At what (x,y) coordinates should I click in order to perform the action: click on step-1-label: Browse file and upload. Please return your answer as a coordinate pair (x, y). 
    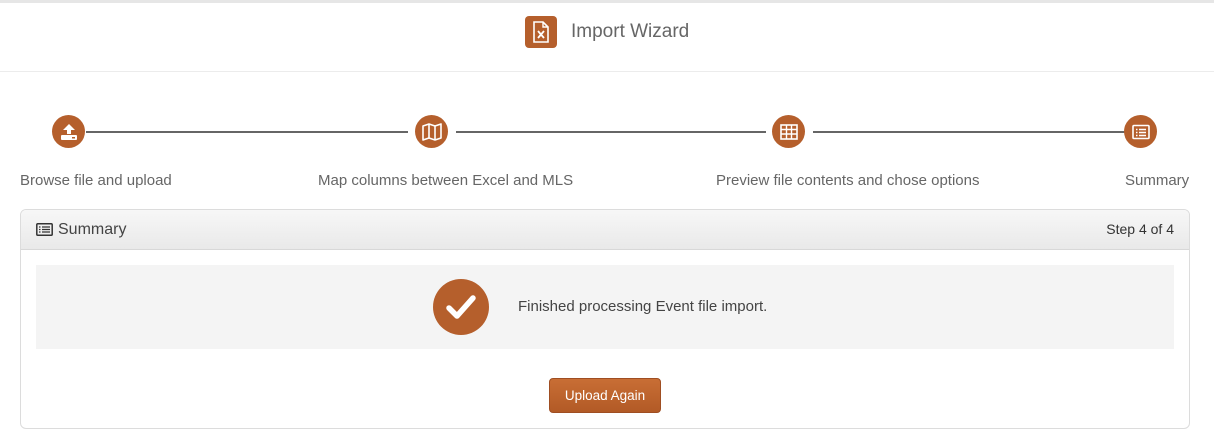
    Looking at the image, I should click on (96, 180).